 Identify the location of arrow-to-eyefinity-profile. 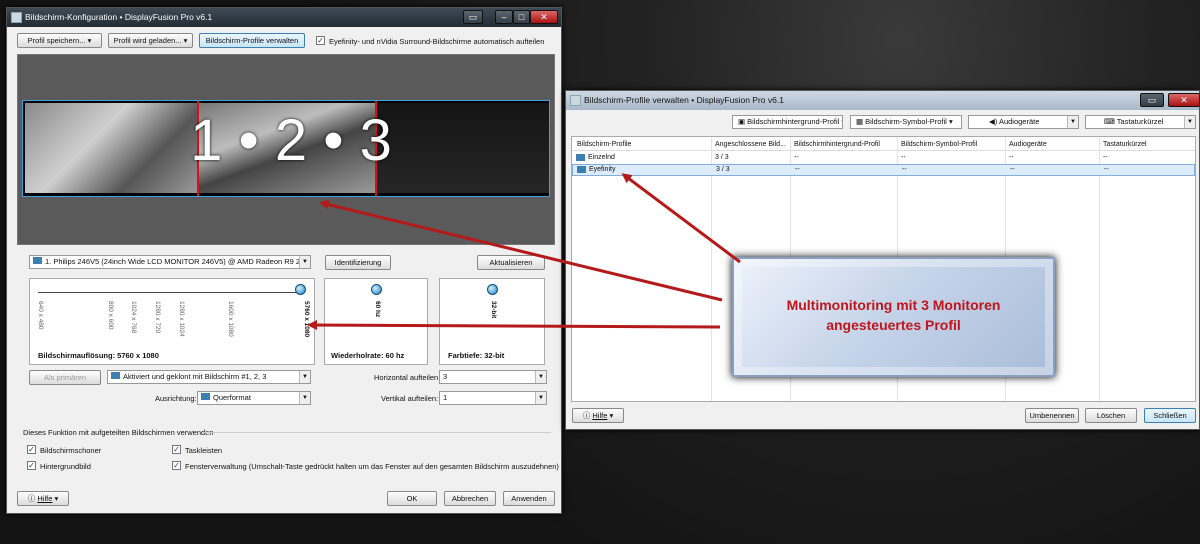
(681, 218).